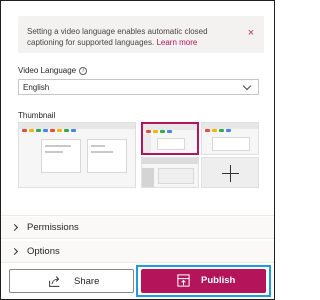 This screenshot has height=300, width=320. I want to click on video-language-value: English, so click(36, 87).